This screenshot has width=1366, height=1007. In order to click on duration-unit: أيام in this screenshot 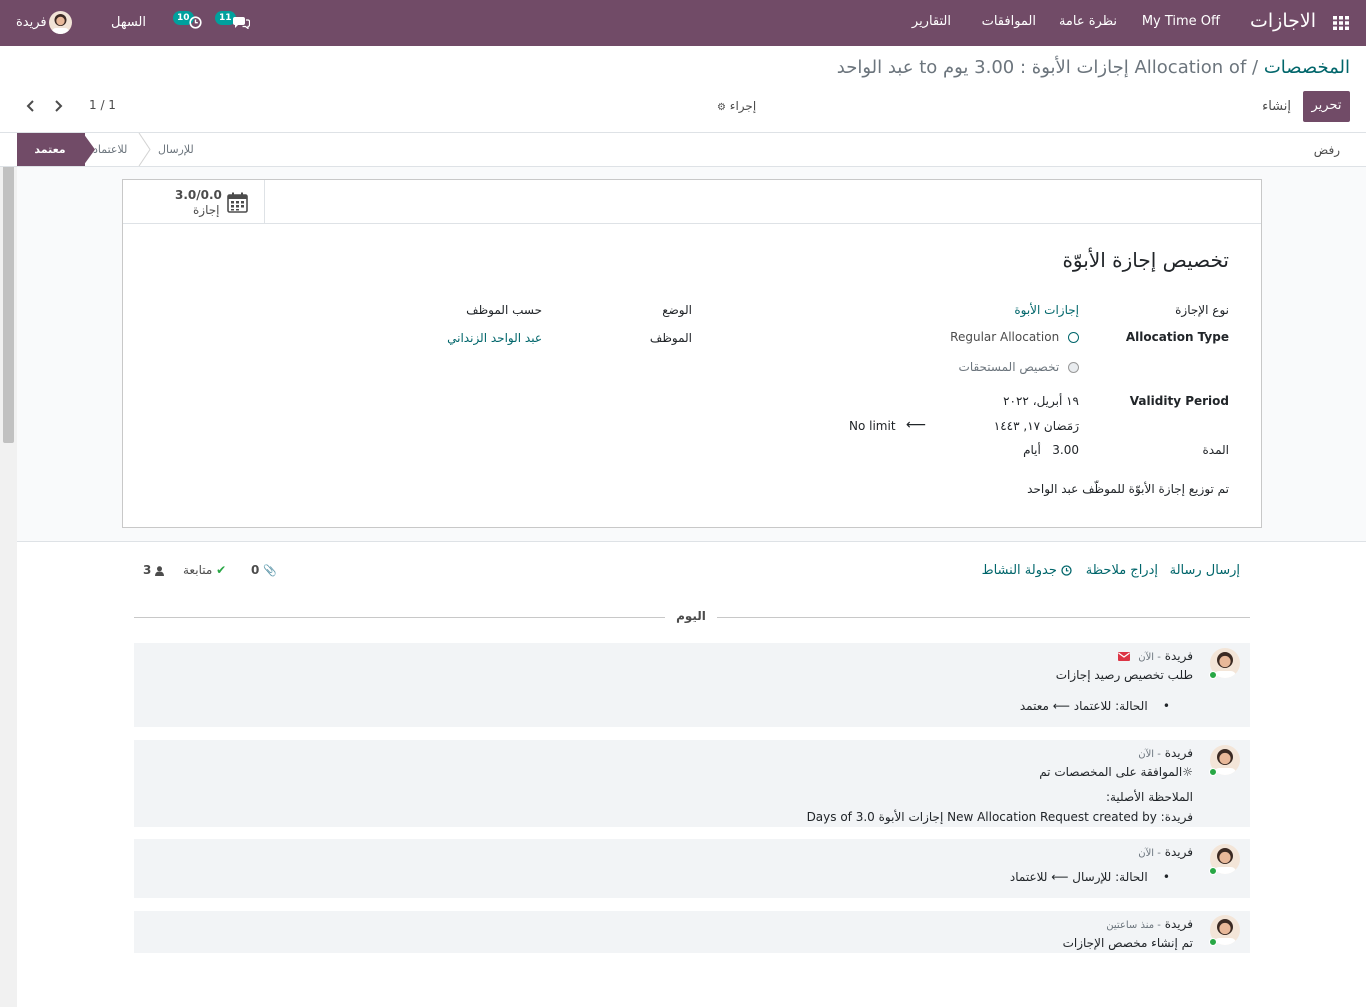, I will do `click(1032, 450)`.